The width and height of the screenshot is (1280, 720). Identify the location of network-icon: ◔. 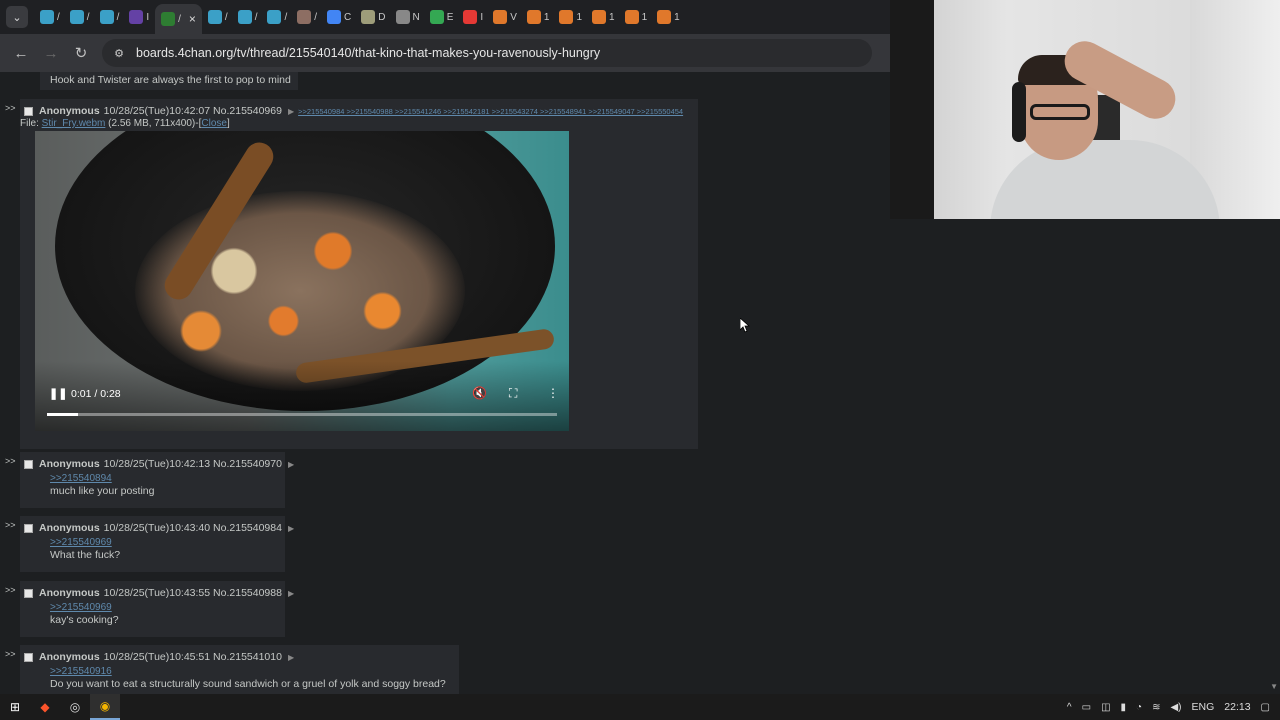
(1139, 707).